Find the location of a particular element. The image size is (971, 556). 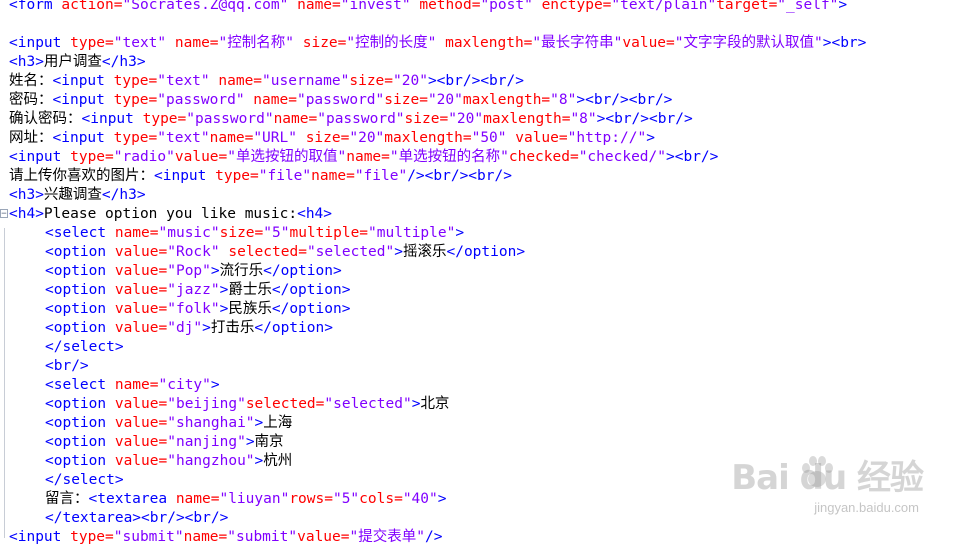

code-token: 杭州 is located at coordinates (278, 461).